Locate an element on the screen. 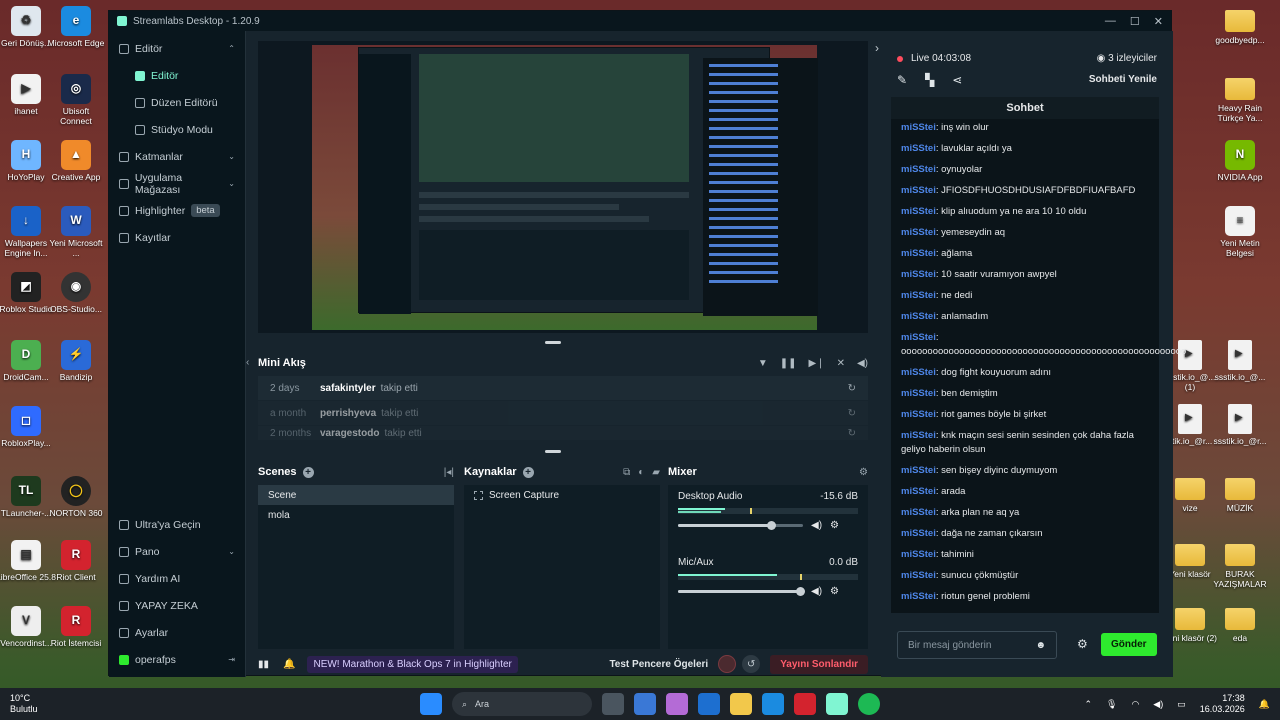 The height and width of the screenshot is (720, 1280). sidebar-item-app-store: Uygulama Mağazası ⌄ is located at coordinates (177, 183).